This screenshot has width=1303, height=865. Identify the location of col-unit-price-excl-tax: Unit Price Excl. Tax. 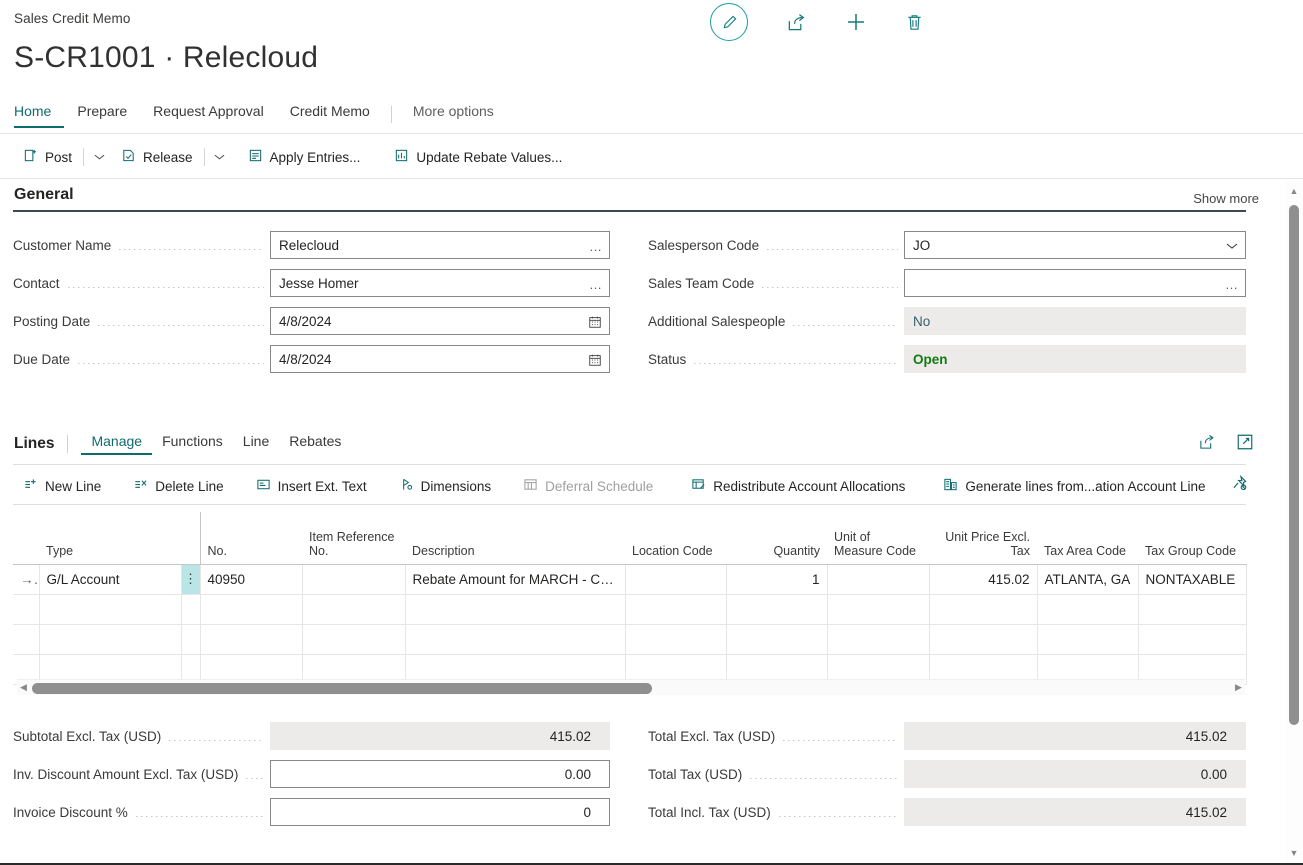
(983, 538).